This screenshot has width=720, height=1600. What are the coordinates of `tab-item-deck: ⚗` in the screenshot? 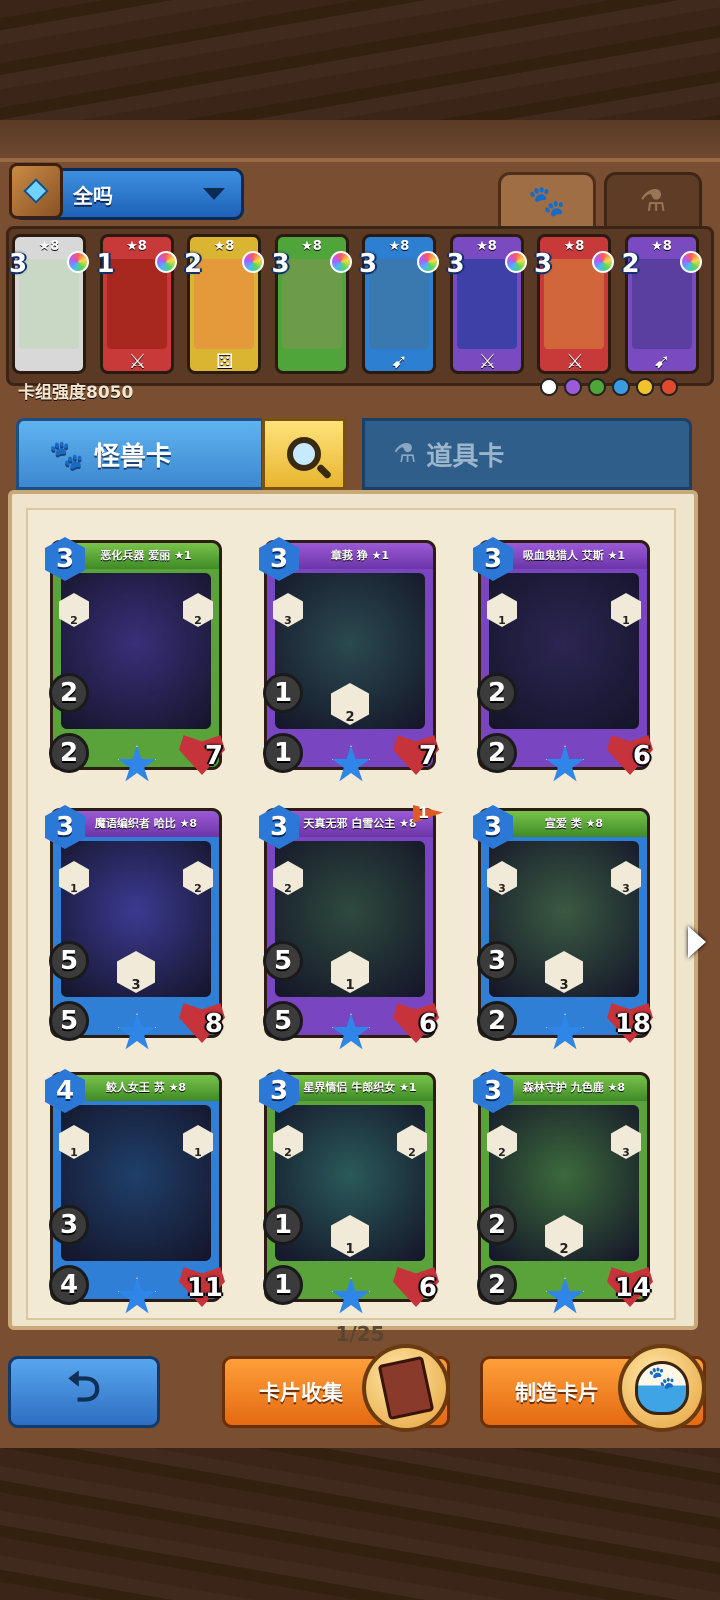 It's located at (653, 200).